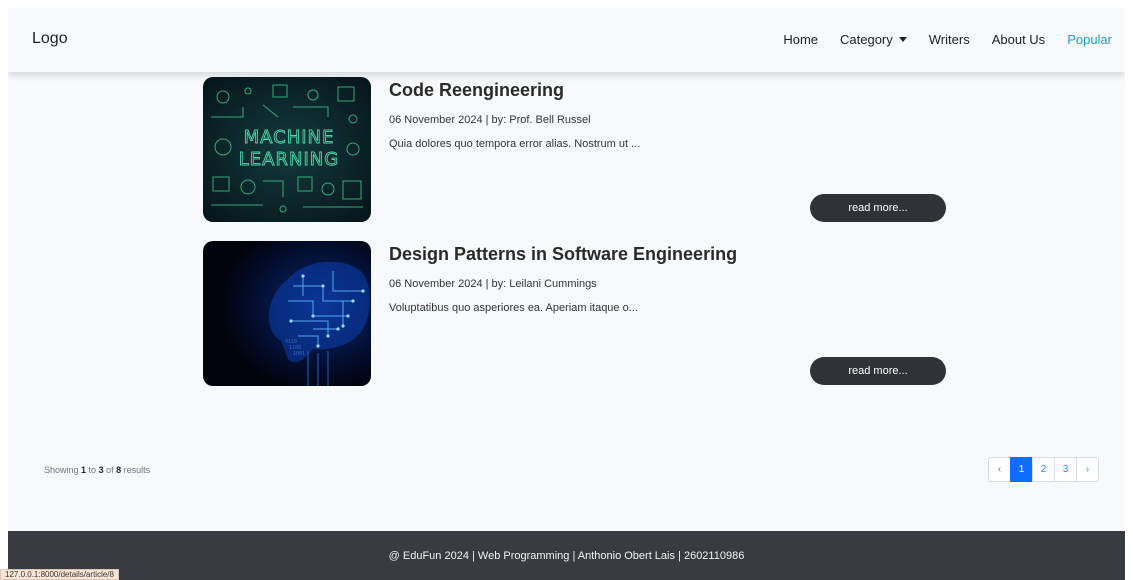  What do you see at coordinates (1018, 39) in the screenshot?
I see `nav-about-us: About Us` at bounding box center [1018, 39].